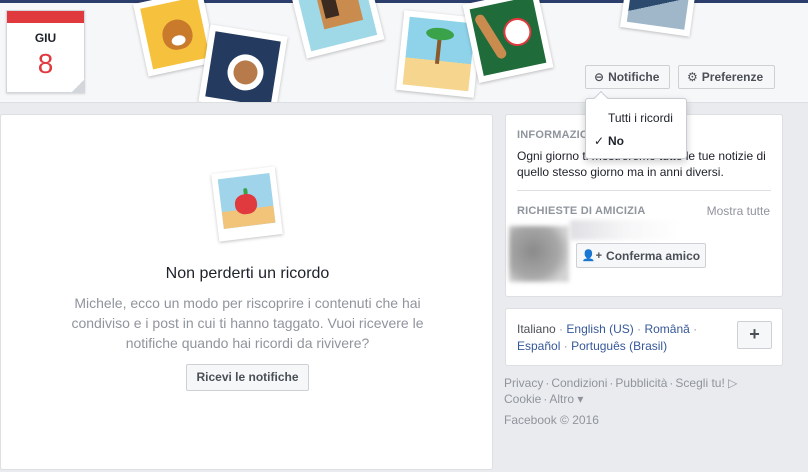 The image size is (808, 472). I want to click on apple-photo-icon, so click(247, 204).